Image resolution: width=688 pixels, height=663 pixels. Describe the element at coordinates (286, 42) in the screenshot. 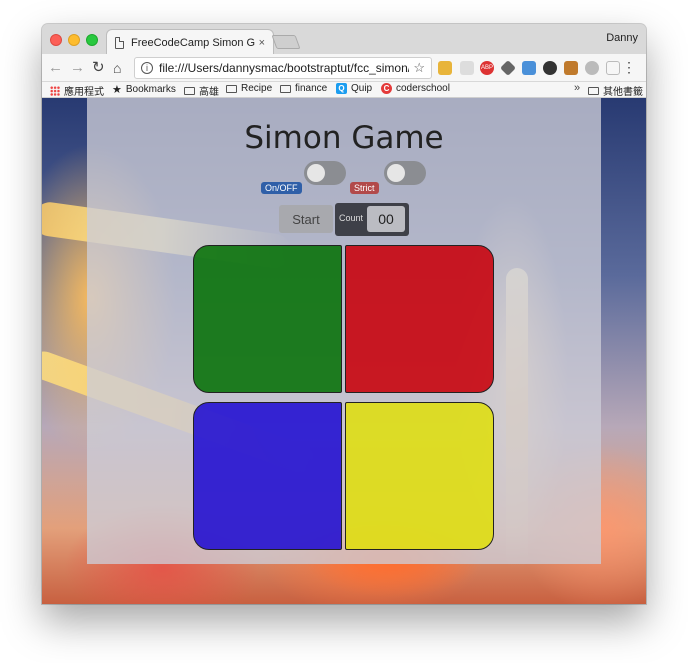

I see `new-tab-button` at that location.